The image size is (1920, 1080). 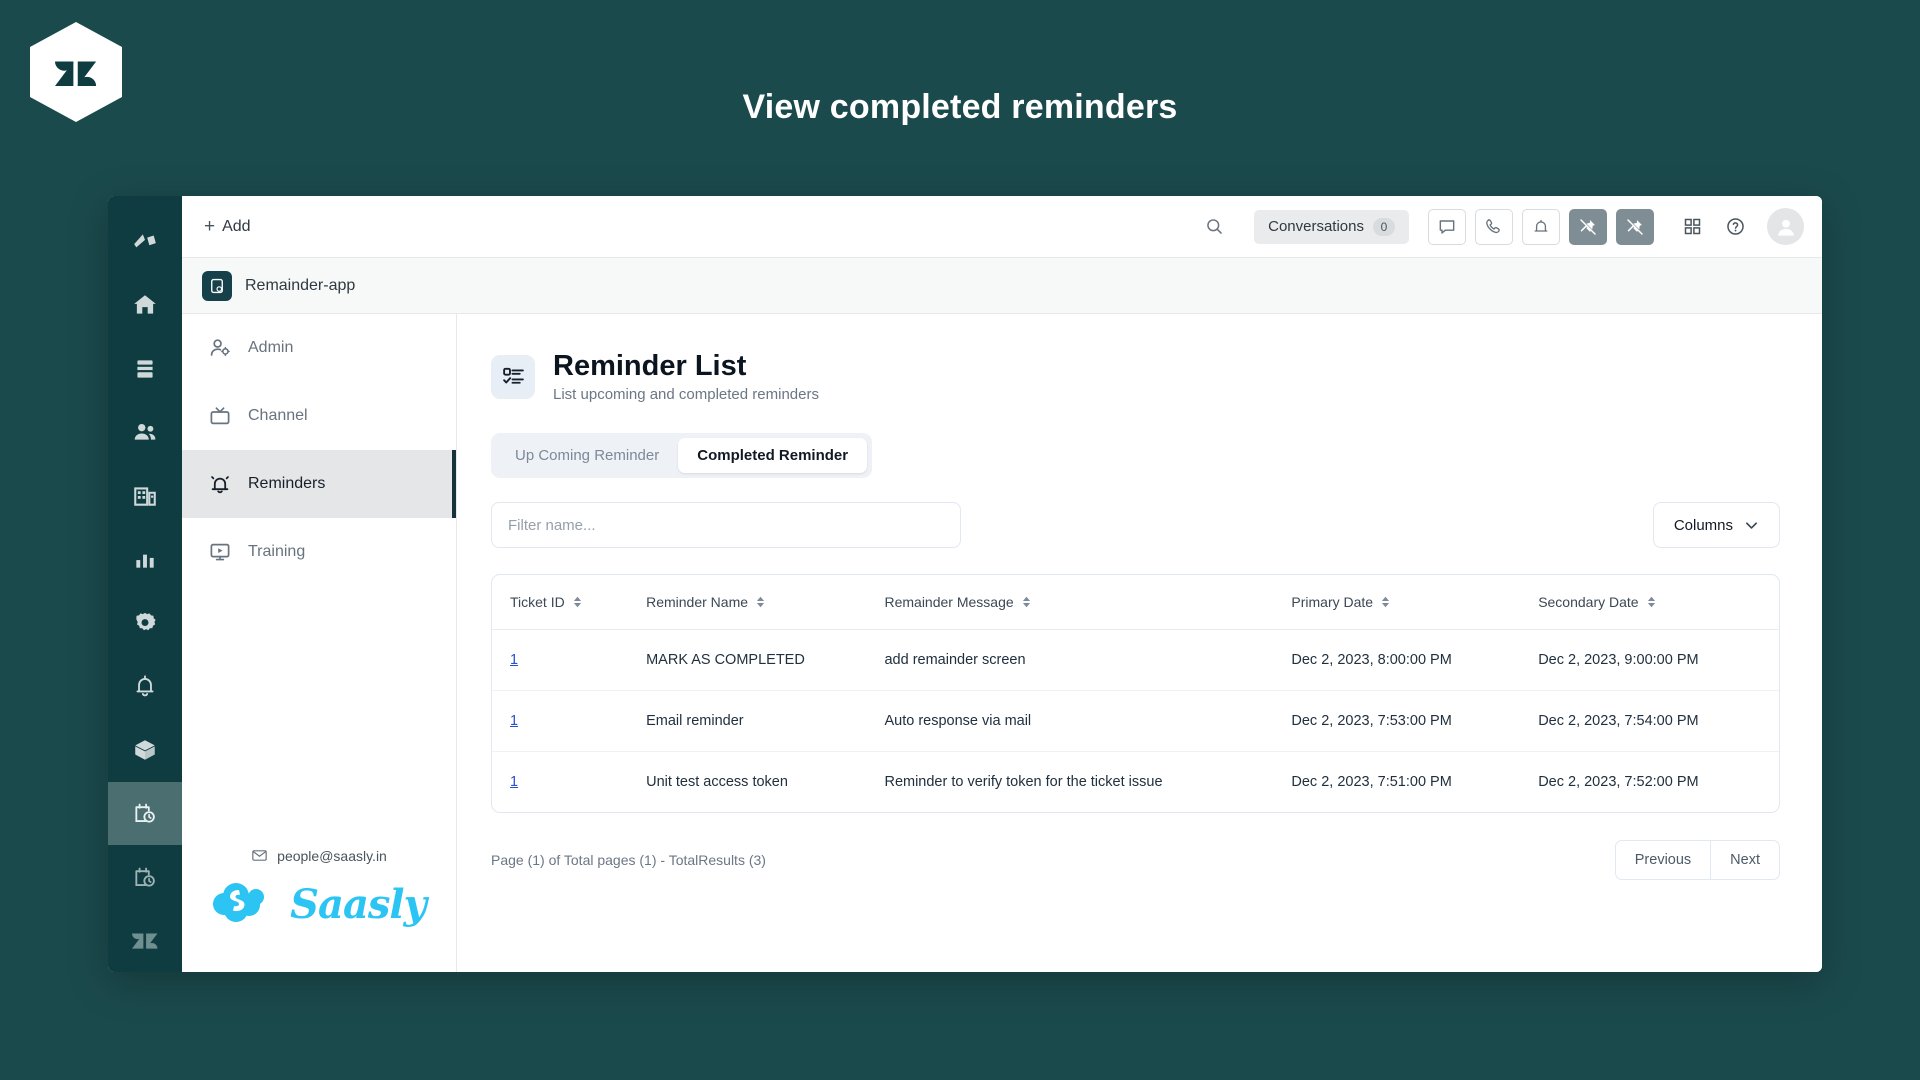 I want to click on rail-item-reminder-active, so click(x=145, y=813).